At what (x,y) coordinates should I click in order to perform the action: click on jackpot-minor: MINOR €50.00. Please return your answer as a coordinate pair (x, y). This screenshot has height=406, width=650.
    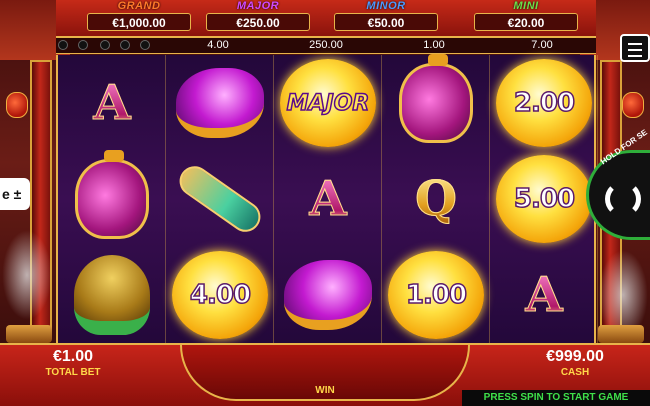
    Looking at the image, I should click on (386, 16).